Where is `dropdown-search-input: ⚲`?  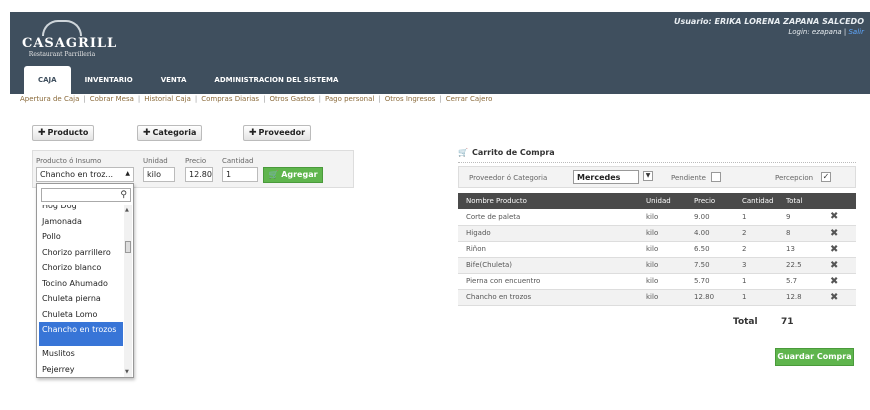 dropdown-search-input: ⚲ is located at coordinates (86, 195).